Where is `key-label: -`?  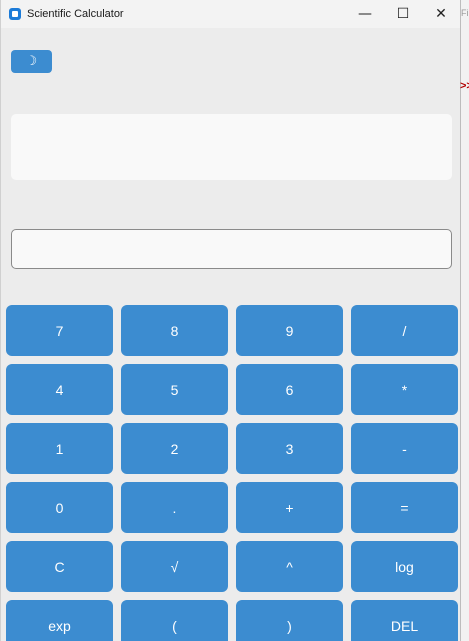 key-label: - is located at coordinates (404, 448).